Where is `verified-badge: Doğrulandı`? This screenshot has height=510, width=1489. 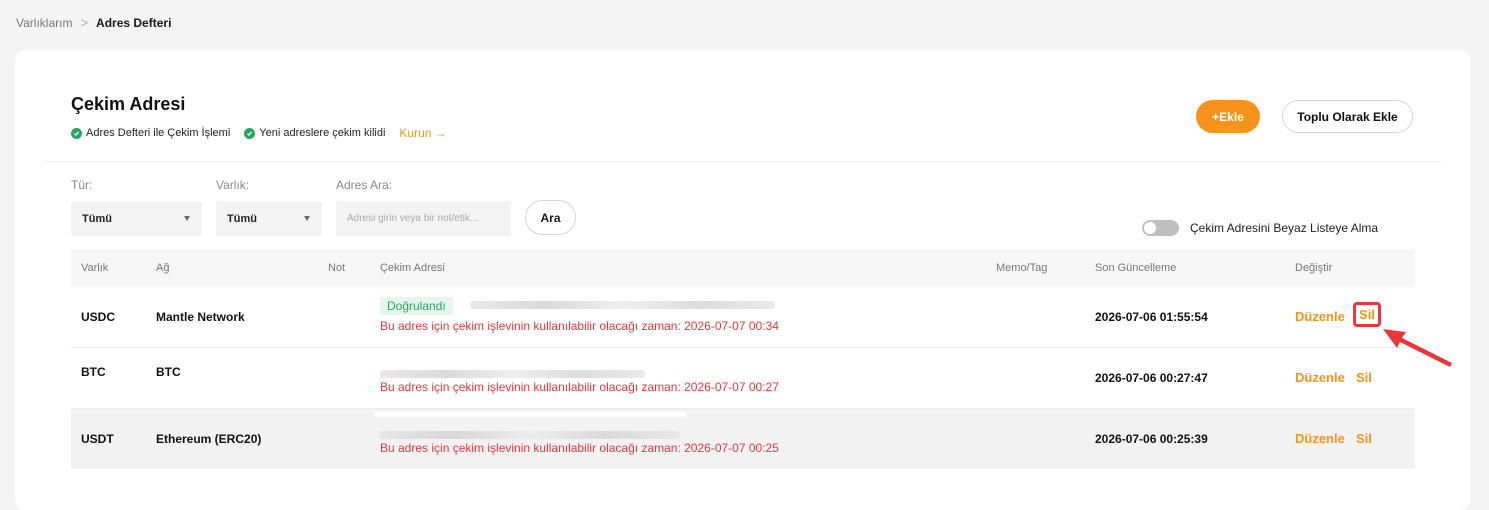
verified-badge: Doğrulandı is located at coordinates (416, 306).